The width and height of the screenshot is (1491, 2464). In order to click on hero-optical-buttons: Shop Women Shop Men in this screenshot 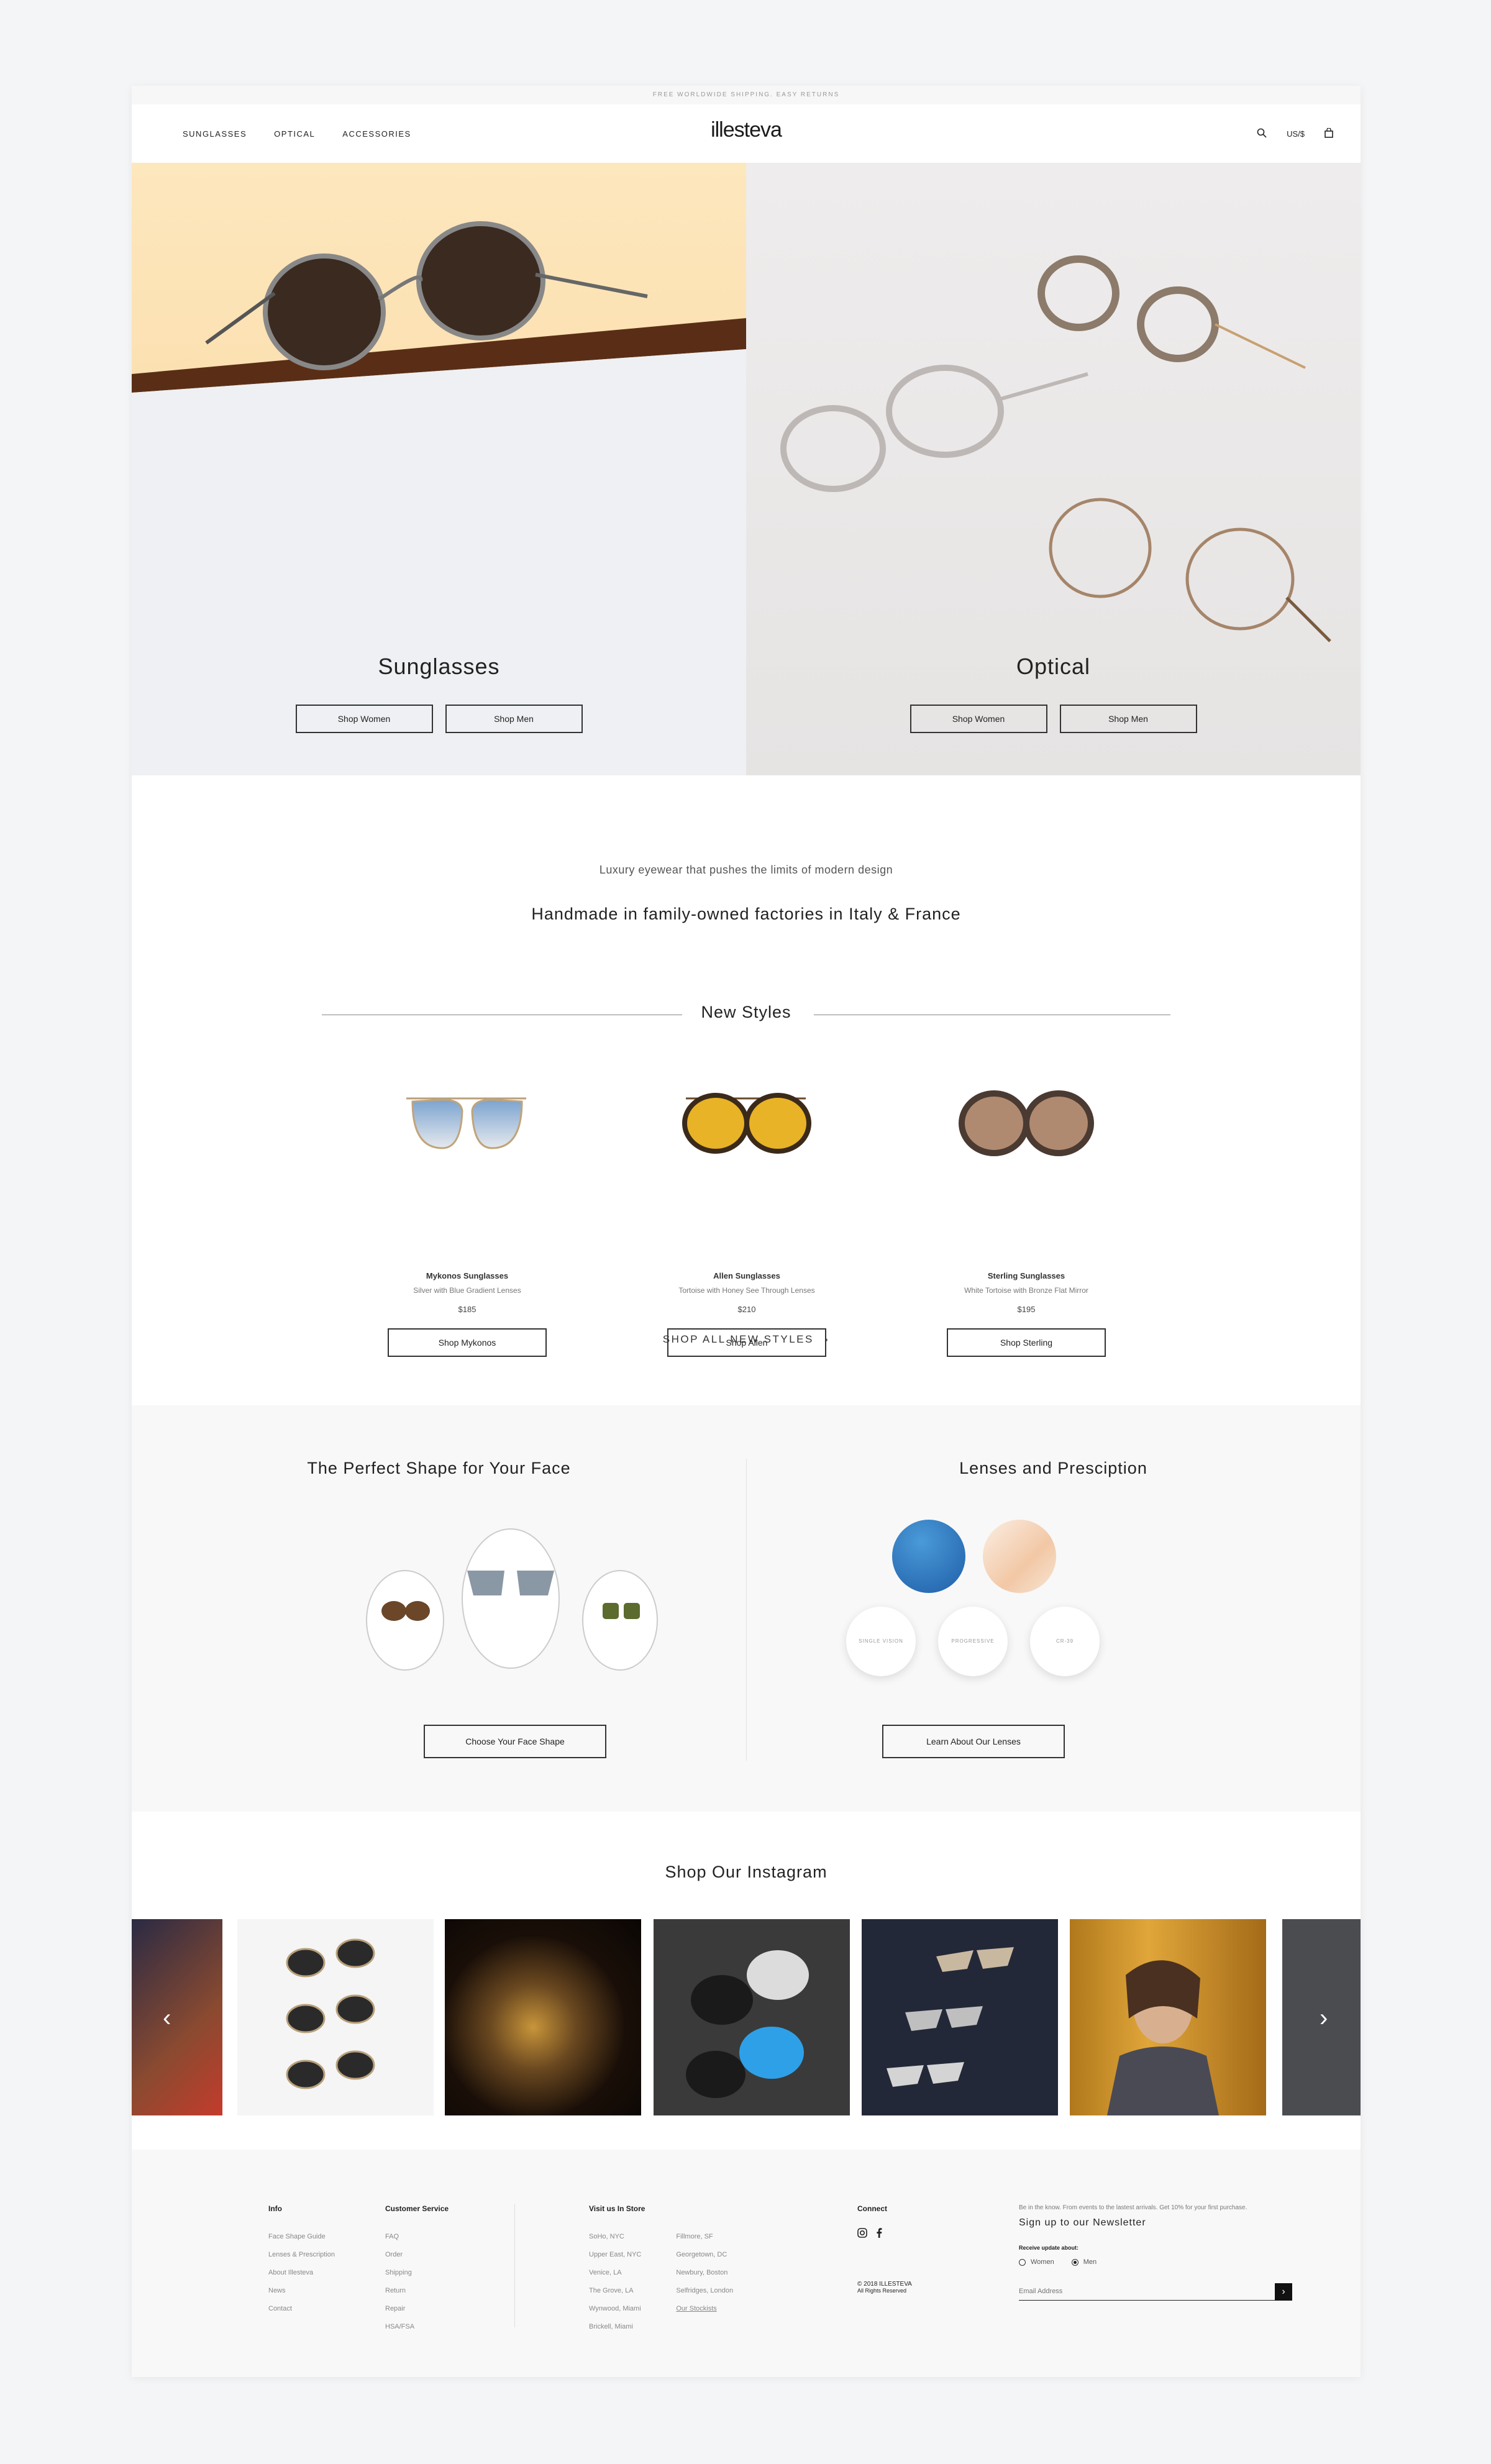, I will do `click(1053, 719)`.